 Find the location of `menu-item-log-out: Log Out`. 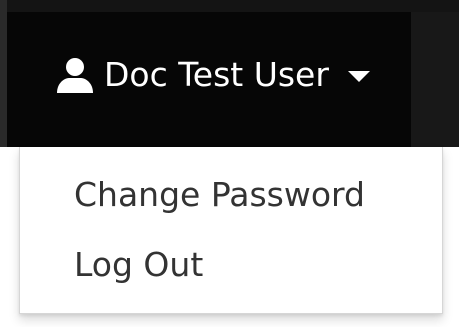

menu-item-log-out: Log Out is located at coordinates (138, 265).